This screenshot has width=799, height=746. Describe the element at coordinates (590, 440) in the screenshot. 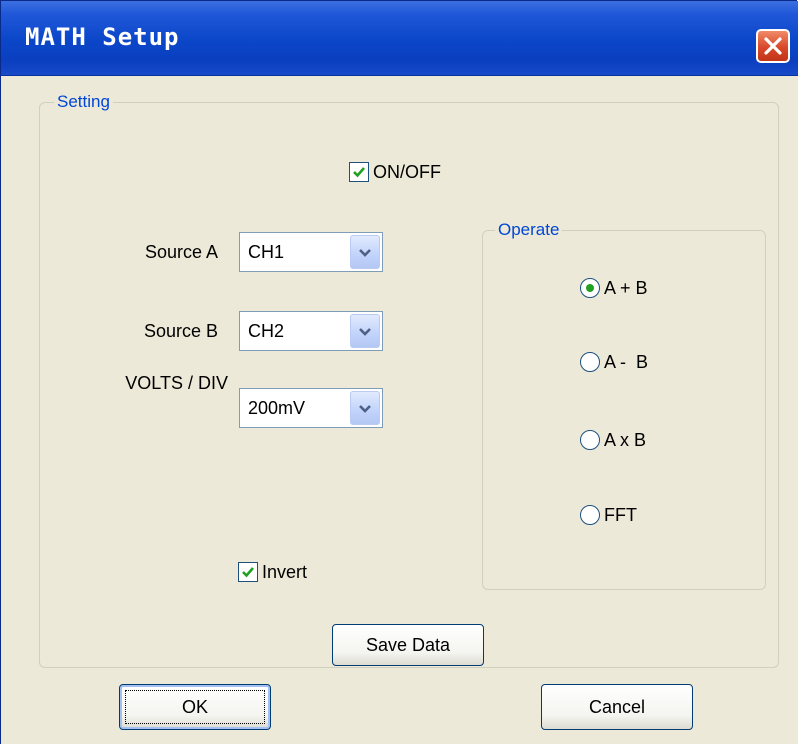

I see `operate-radio-a-times-b` at that location.